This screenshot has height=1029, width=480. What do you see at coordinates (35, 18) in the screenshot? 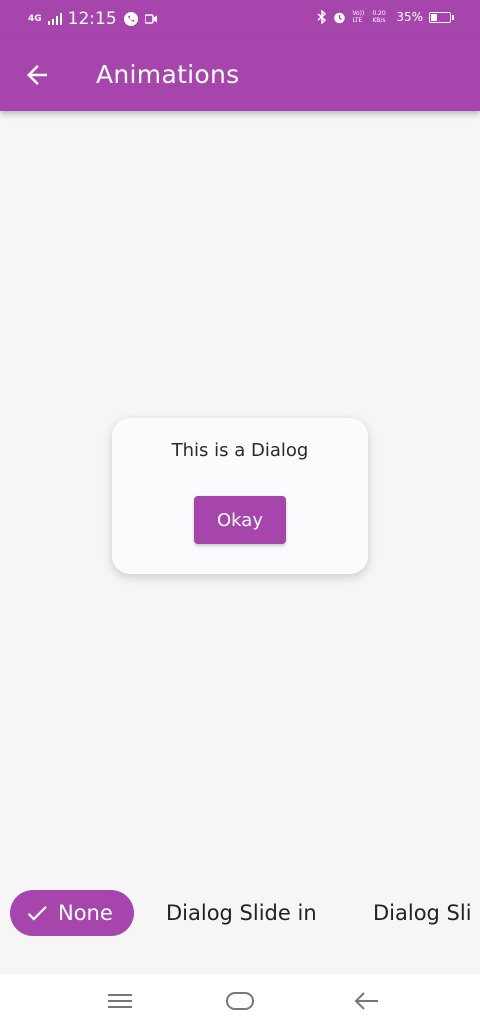
I see `network-type: 4G` at bounding box center [35, 18].